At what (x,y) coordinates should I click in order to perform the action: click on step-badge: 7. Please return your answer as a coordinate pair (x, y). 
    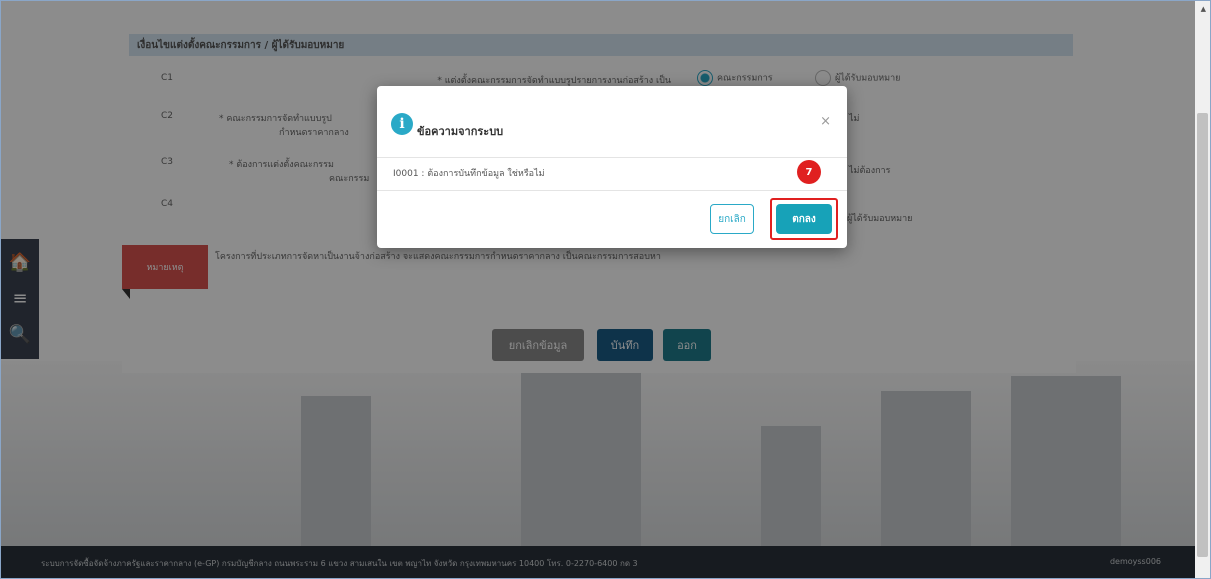
    Looking at the image, I should click on (809, 172).